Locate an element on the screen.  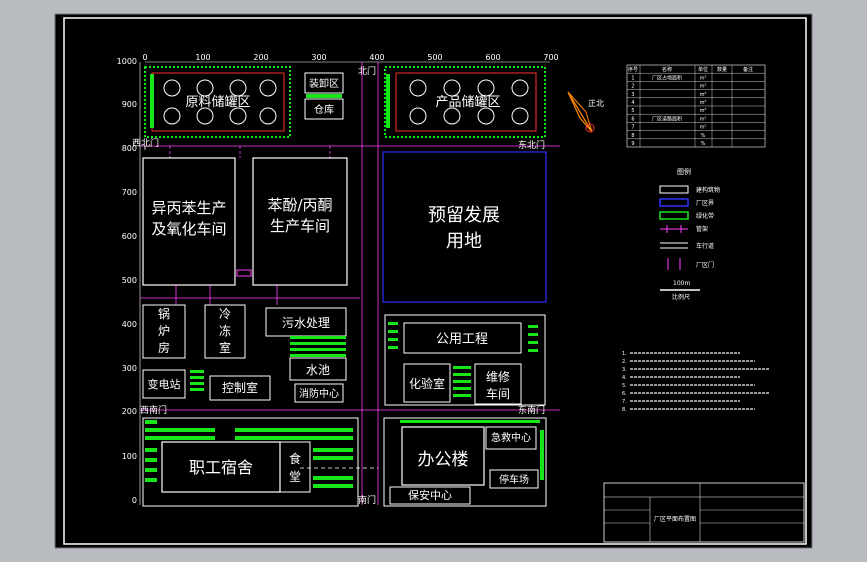
y-tick: 300 is located at coordinates (129, 368).